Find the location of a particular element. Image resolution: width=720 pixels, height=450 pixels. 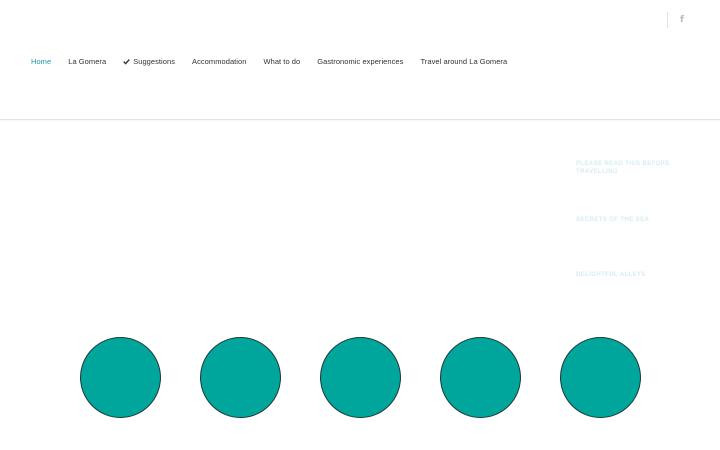

nav-item-la-gomera: La Gomera is located at coordinates (87, 61).